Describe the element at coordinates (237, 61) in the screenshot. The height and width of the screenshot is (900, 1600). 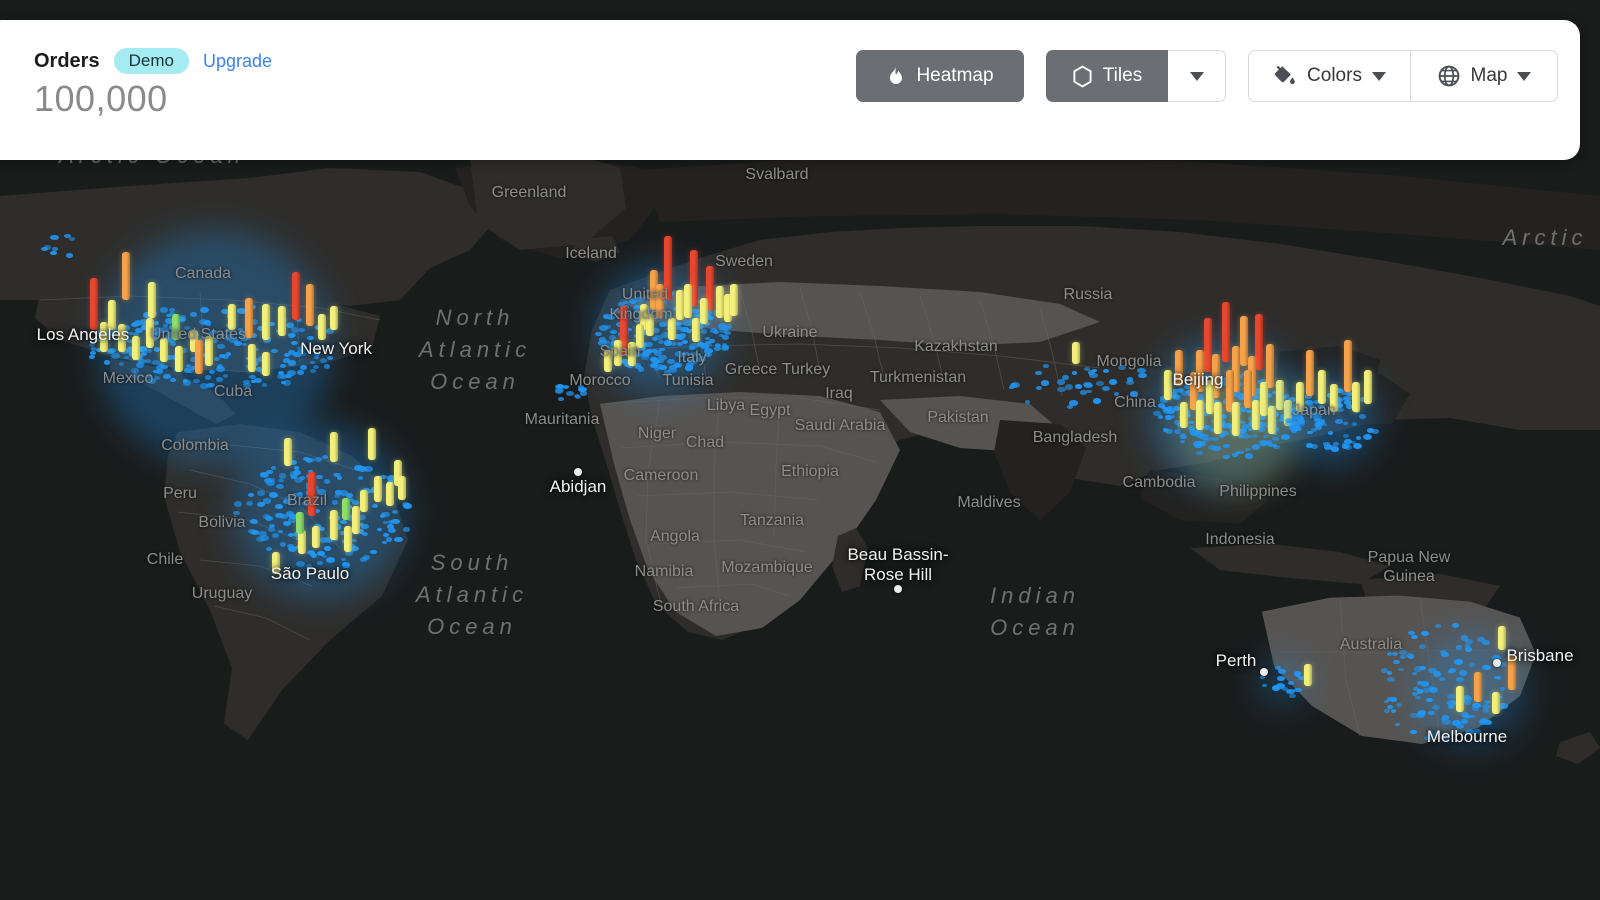
I see `upgrade-link: Upgrade` at that location.